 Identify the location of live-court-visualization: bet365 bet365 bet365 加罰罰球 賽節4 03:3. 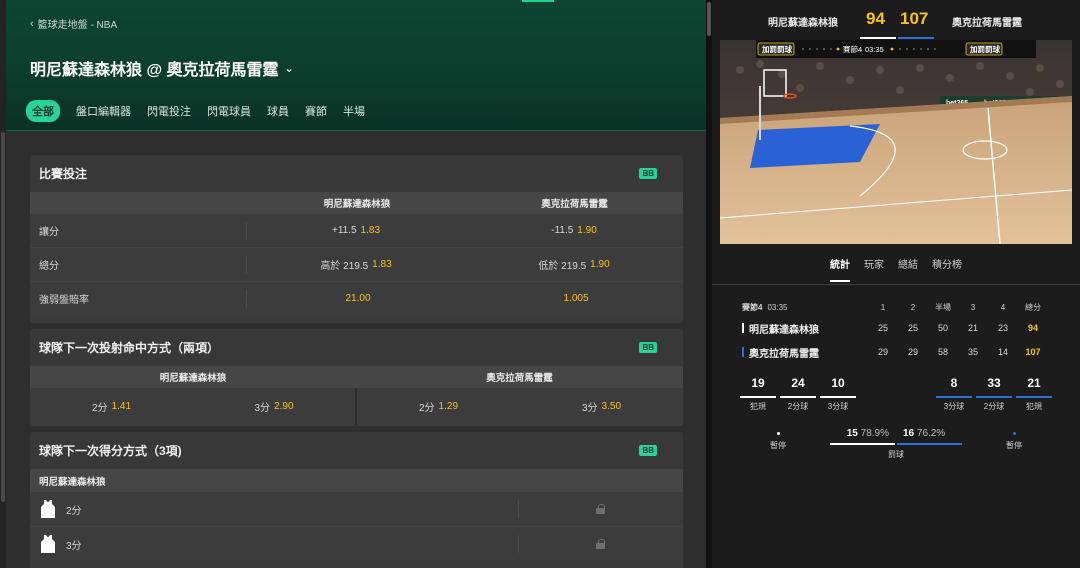
(896, 142).